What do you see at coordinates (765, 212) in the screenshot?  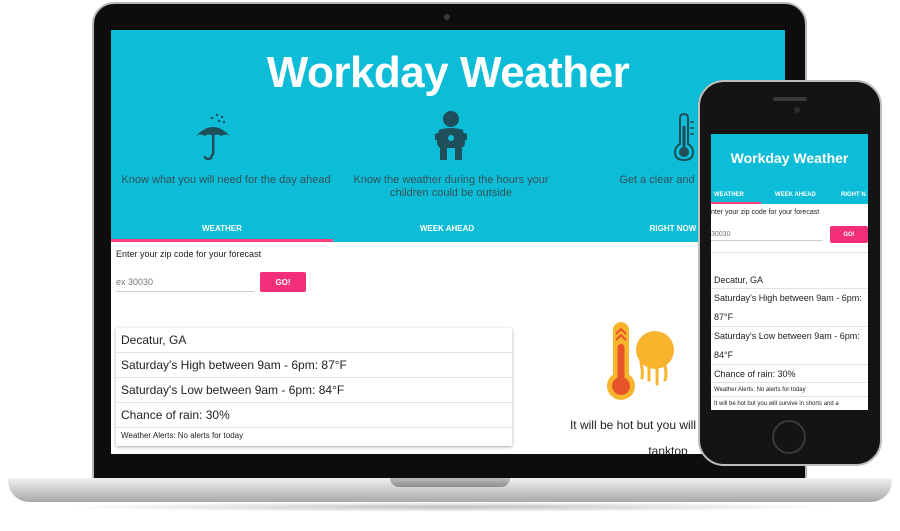 I see `phone-zip-label: nter your zip code for your forecast` at bounding box center [765, 212].